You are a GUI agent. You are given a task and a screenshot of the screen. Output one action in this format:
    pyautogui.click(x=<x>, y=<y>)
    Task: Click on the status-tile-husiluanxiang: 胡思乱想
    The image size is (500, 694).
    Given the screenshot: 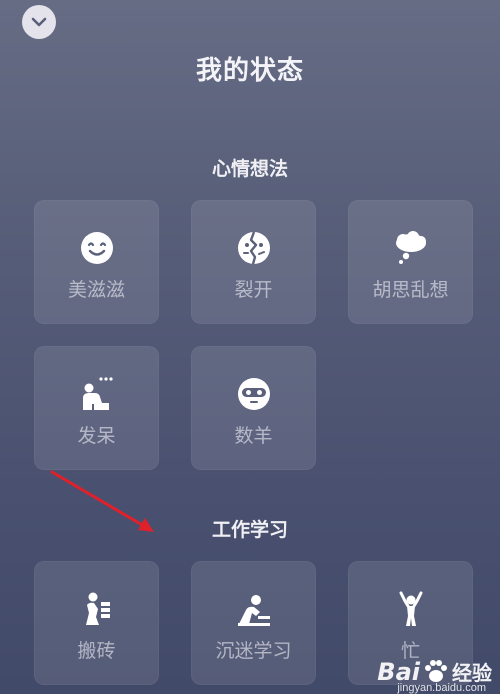 What is the action you would take?
    pyautogui.click(x=410, y=262)
    